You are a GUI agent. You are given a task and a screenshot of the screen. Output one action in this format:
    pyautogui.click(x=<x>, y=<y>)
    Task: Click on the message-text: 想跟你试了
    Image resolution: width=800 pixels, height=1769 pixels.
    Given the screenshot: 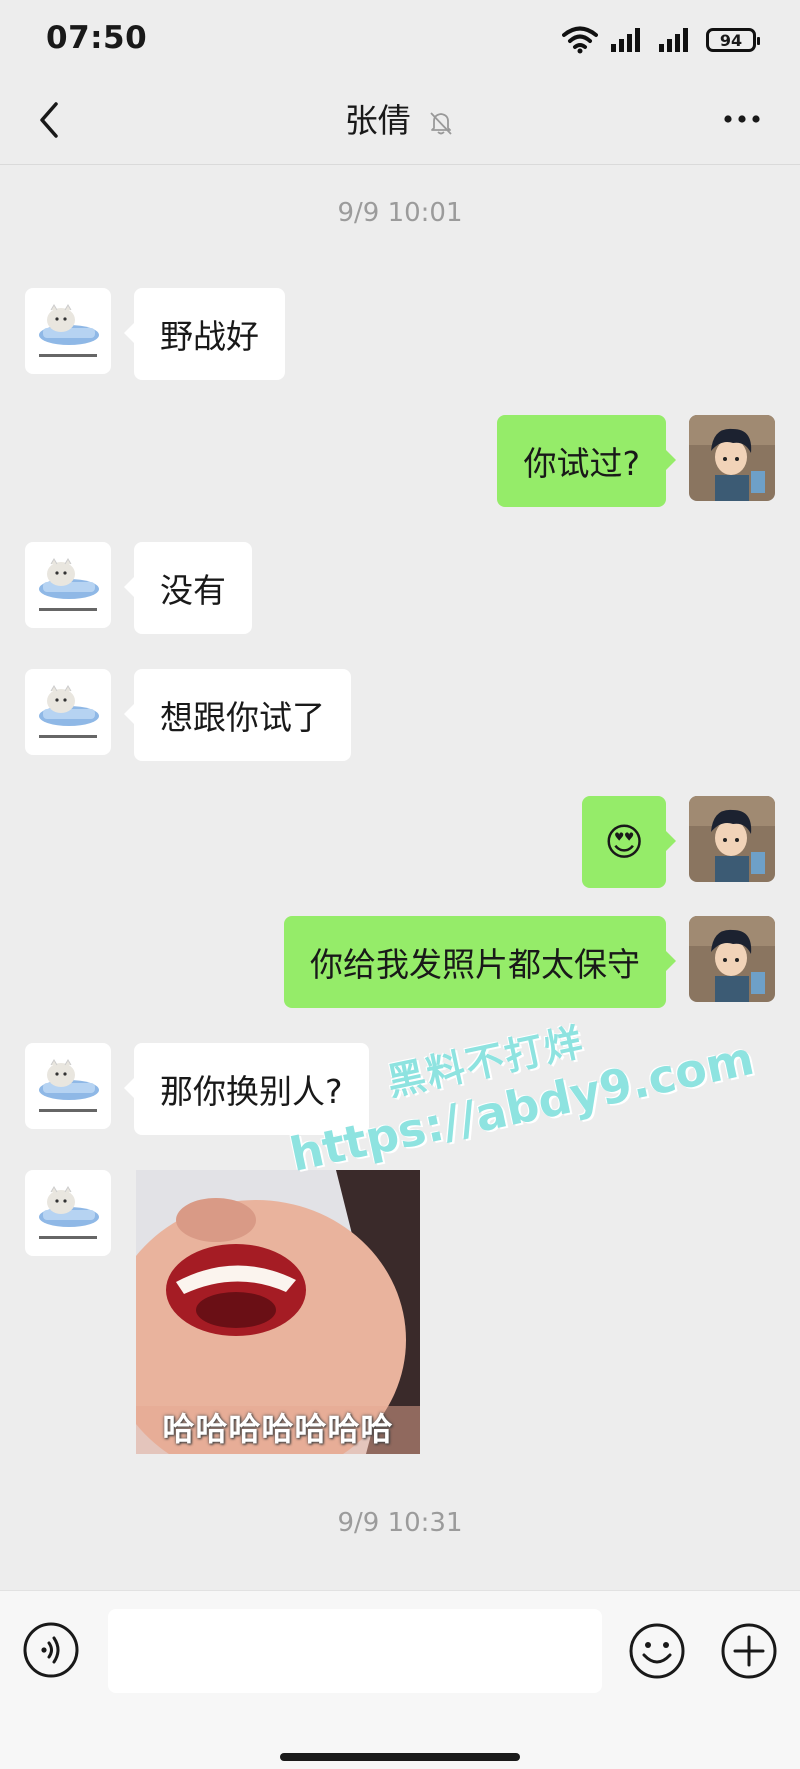 What is the action you would take?
    pyautogui.click(x=242, y=717)
    